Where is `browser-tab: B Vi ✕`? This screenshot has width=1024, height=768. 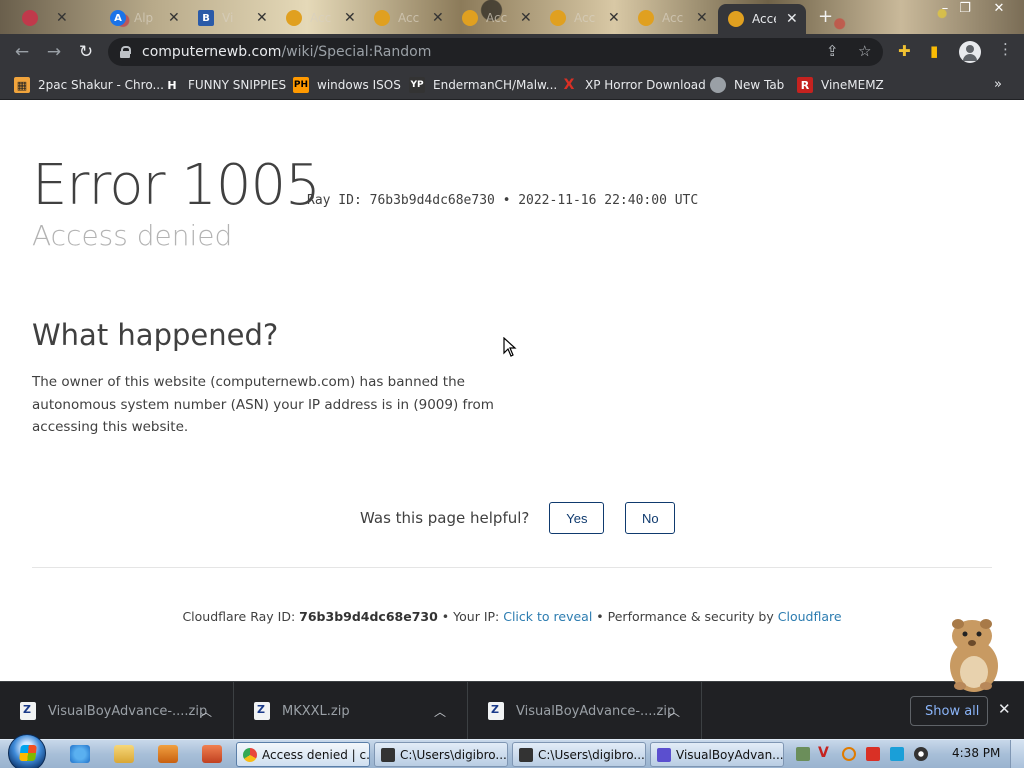 browser-tab: B Vi ✕ is located at coordinates (228, 18).